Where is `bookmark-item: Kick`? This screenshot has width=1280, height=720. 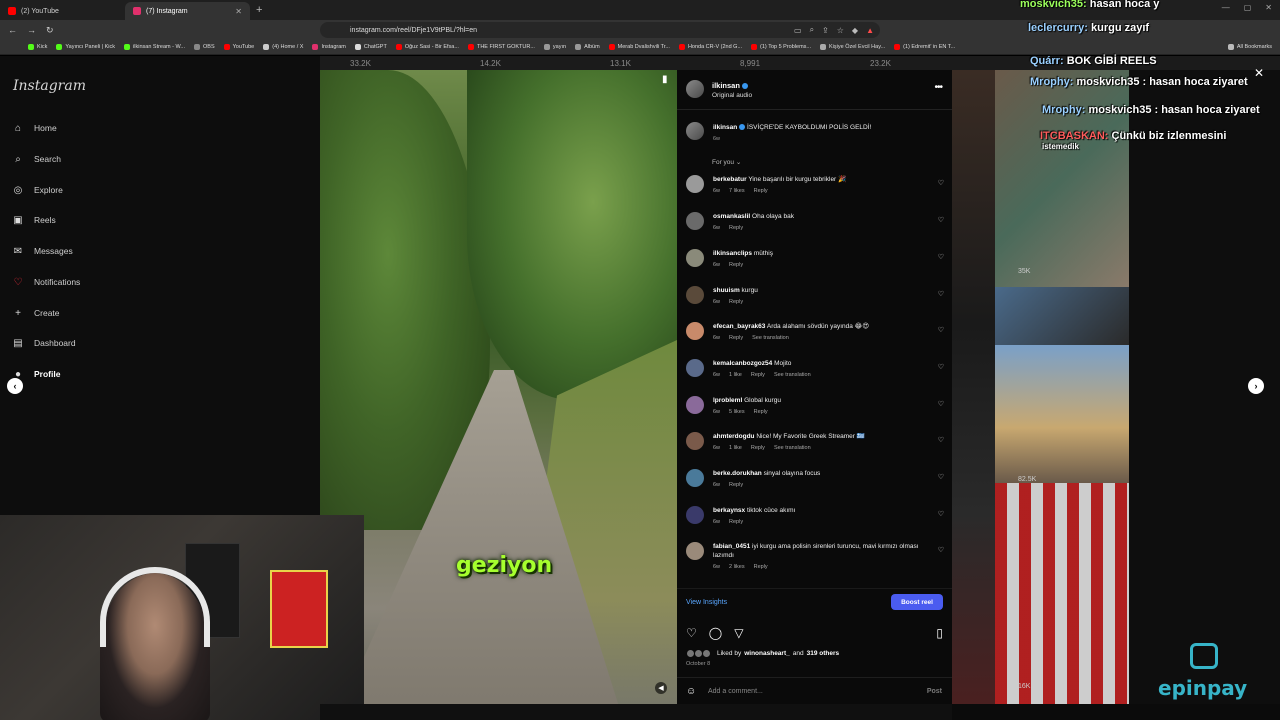
bookmark-item: Kick is located at coordinates (37, 47).